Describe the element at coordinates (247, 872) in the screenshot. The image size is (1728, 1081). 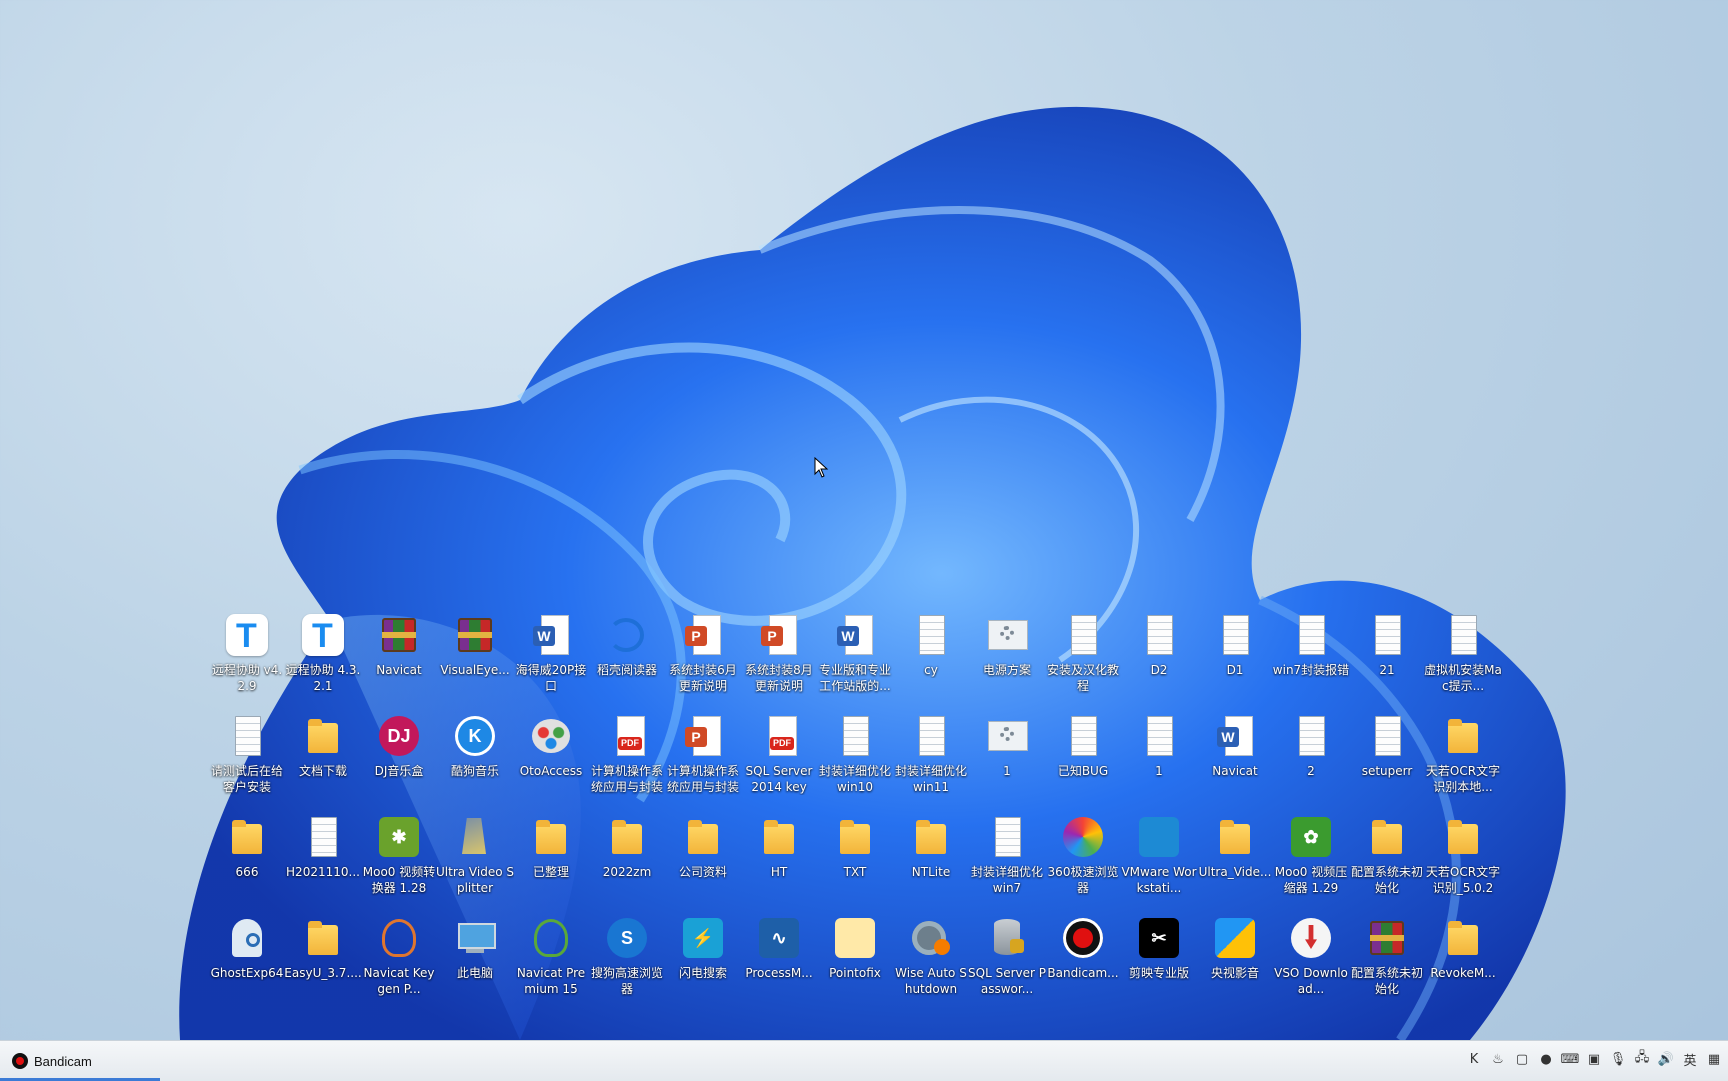
I see `desktop-shortcut-label: 666` at that location.